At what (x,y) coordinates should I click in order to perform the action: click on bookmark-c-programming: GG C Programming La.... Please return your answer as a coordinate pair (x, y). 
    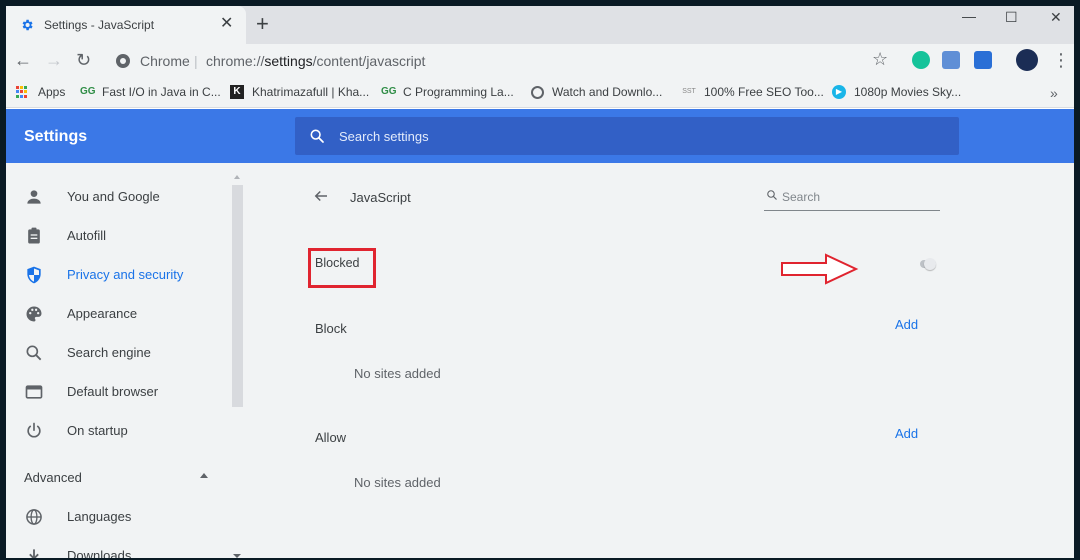
    Looking at the image, I should click on (447, 92).